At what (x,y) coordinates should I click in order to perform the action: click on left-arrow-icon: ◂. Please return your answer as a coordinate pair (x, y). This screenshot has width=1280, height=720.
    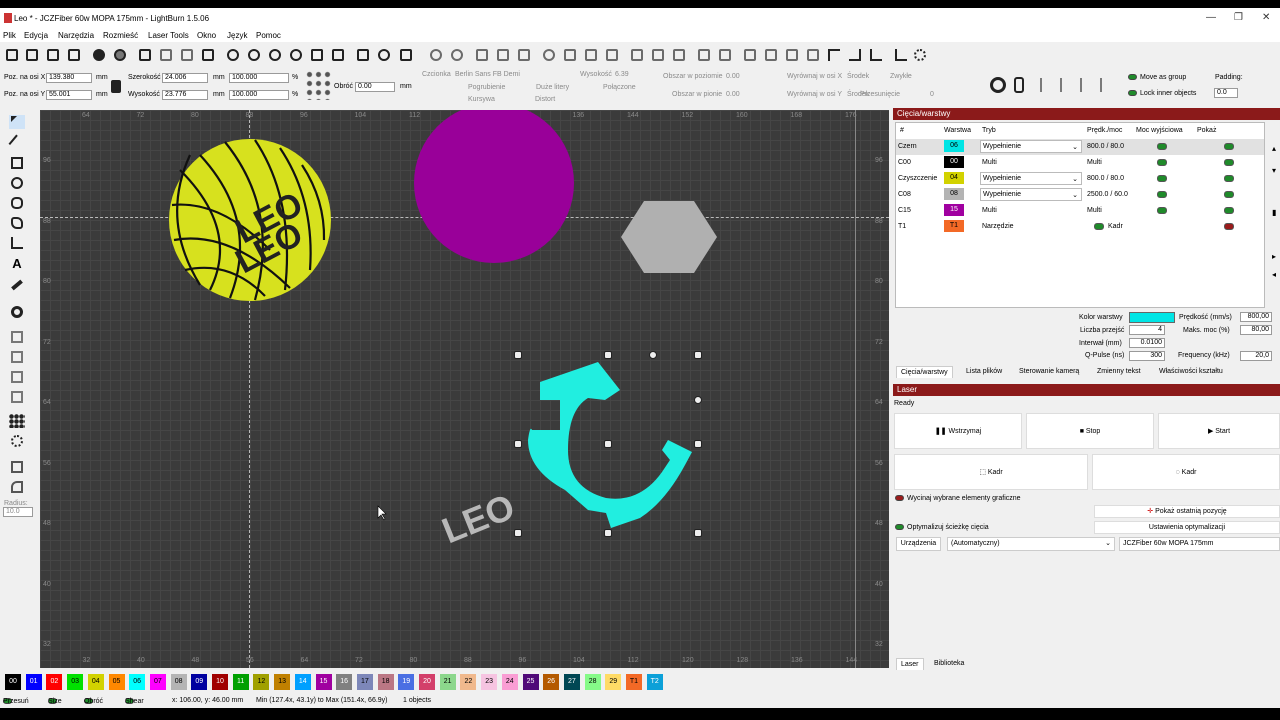
    Looking at the image, I should click on (1274, 274).